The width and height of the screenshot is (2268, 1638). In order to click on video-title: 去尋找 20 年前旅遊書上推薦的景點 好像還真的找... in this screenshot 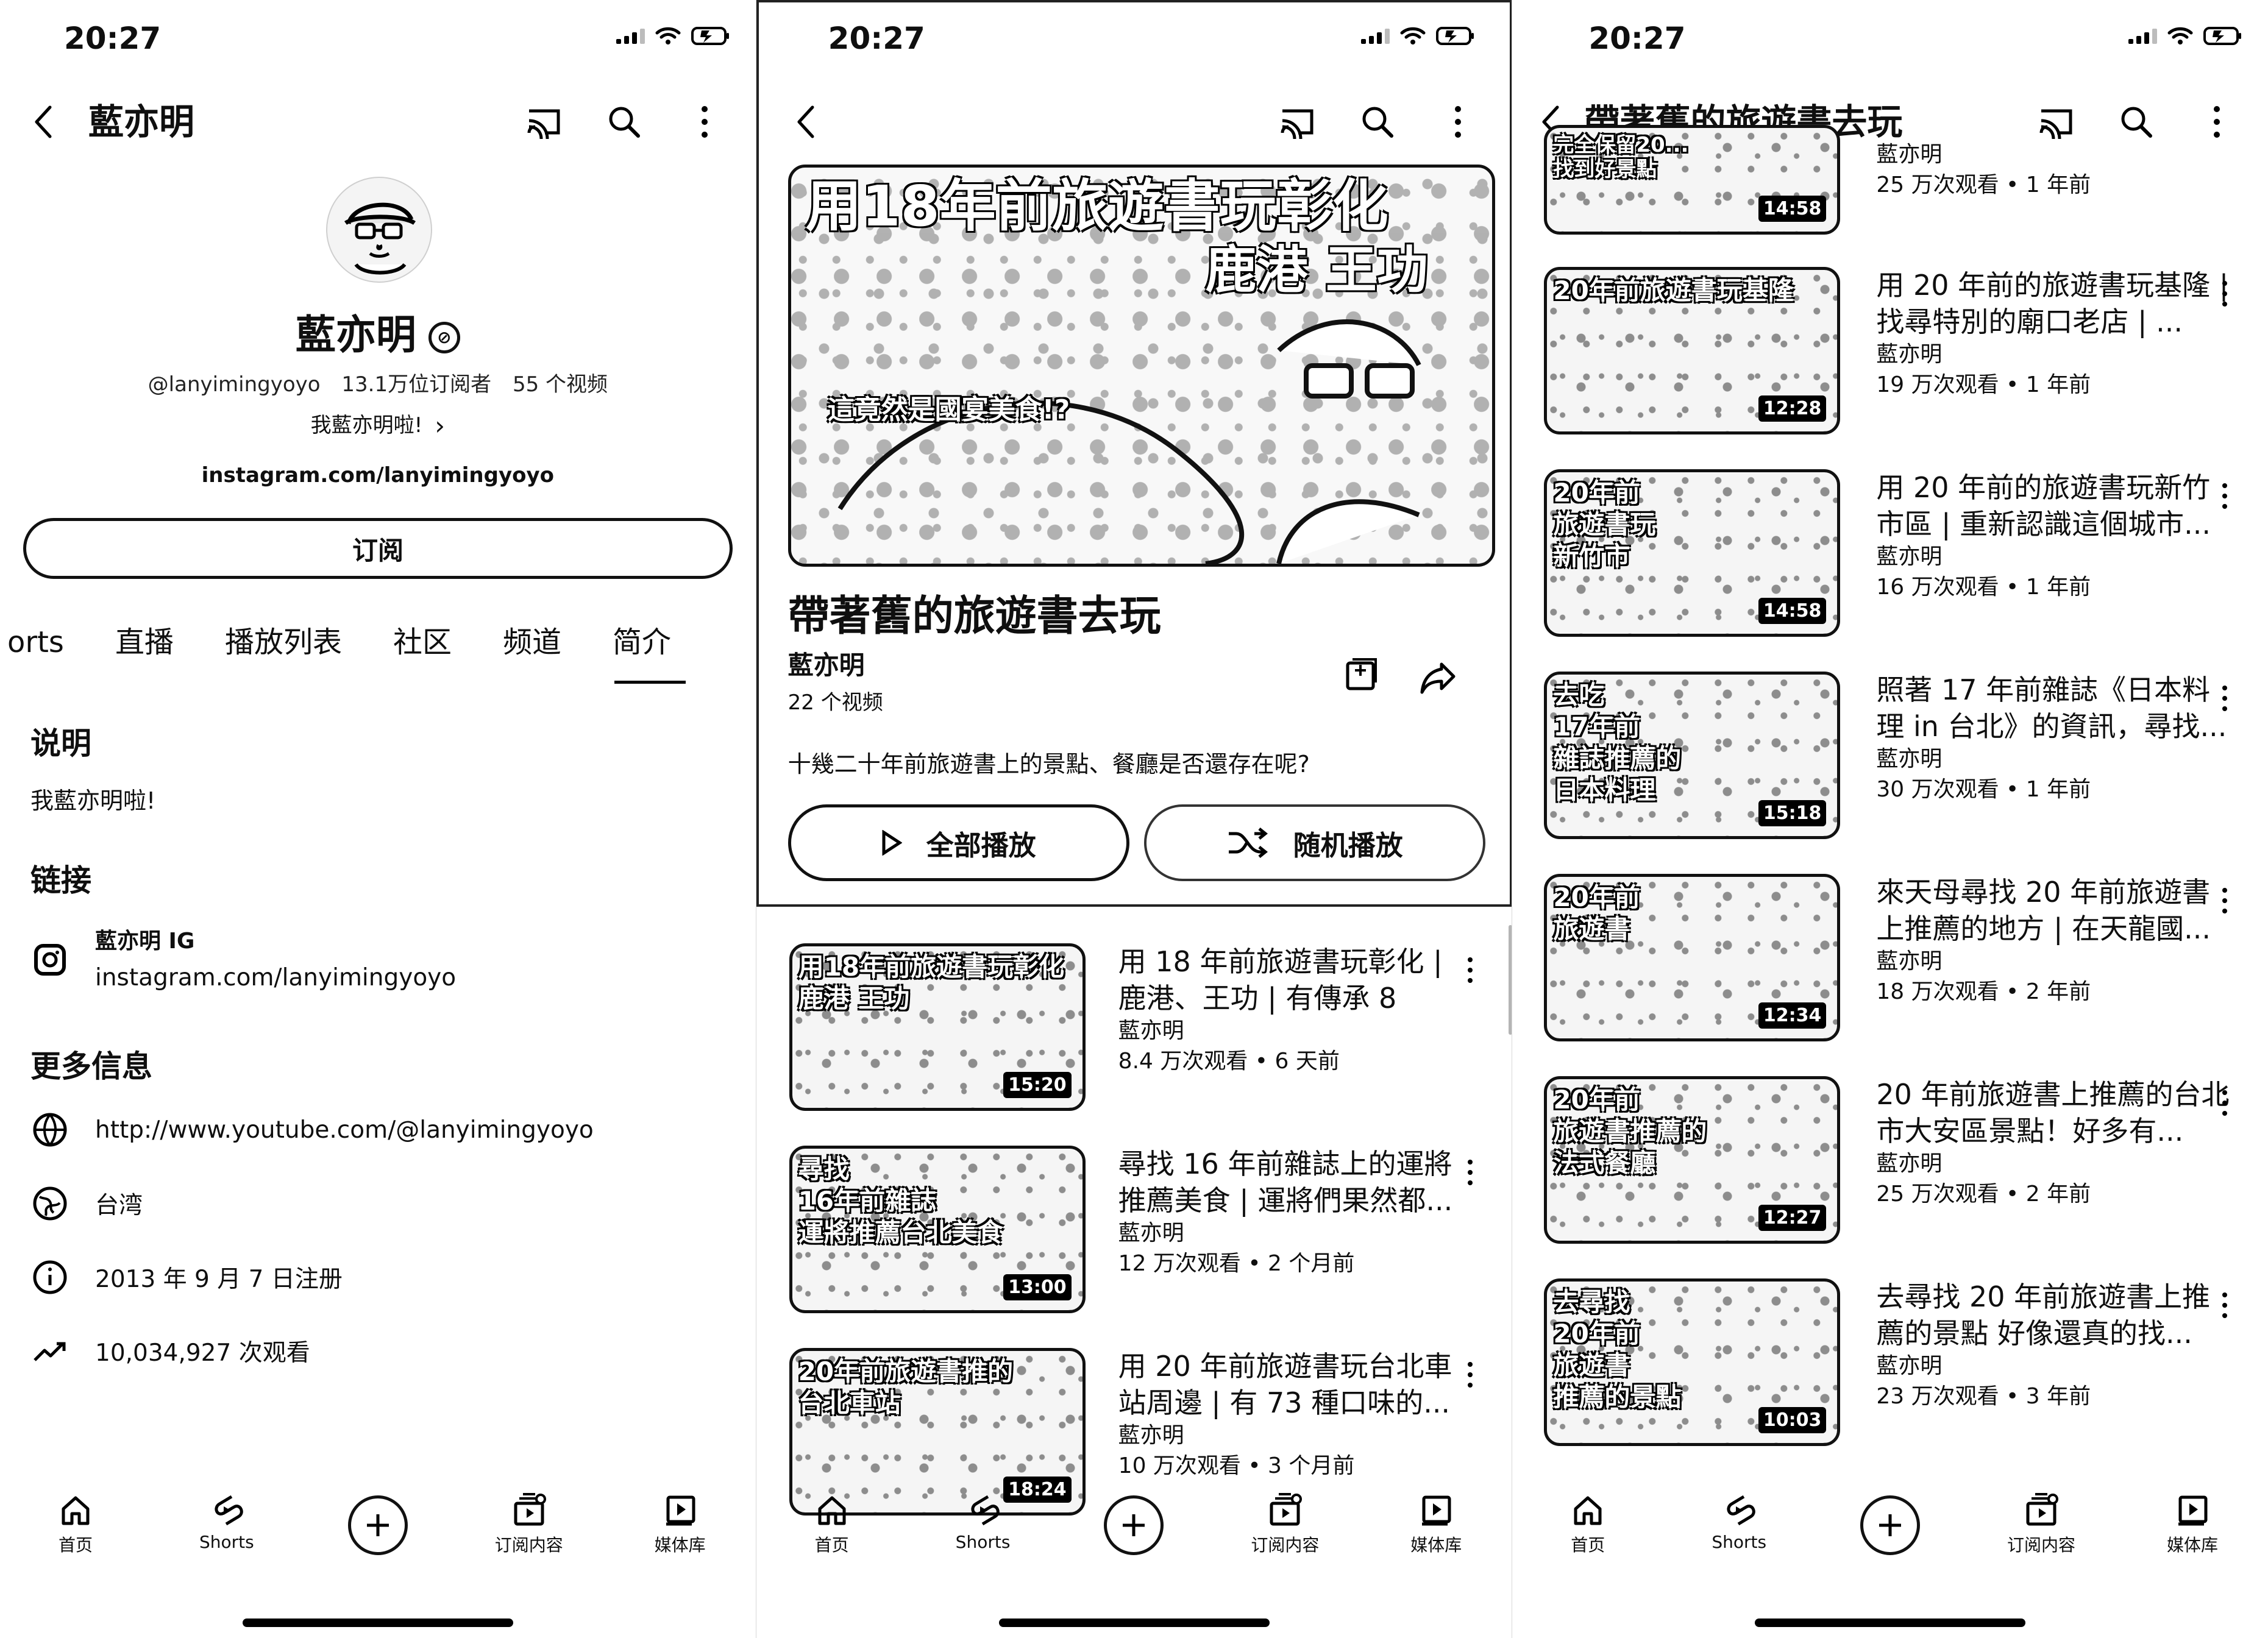, I will do `click(2056, 1315)`.